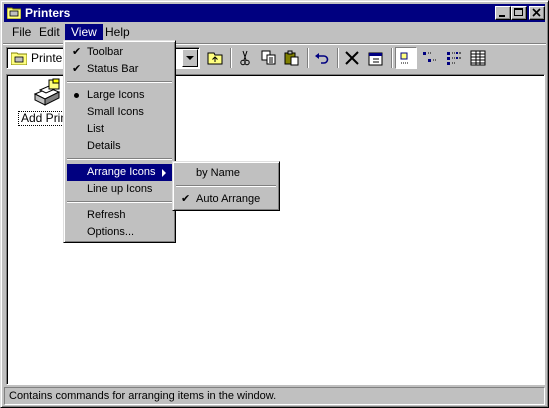  What do you see at coordinates (503, 13) in the screenshot?
I see `minimize-button` at bounding box center [503, 13].